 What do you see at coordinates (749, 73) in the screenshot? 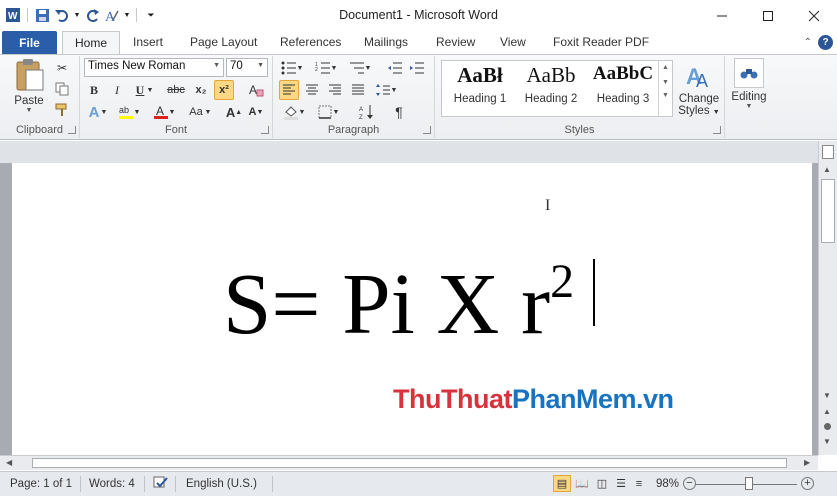
I see `binoculars-icon` at bounding box center [749, 73].